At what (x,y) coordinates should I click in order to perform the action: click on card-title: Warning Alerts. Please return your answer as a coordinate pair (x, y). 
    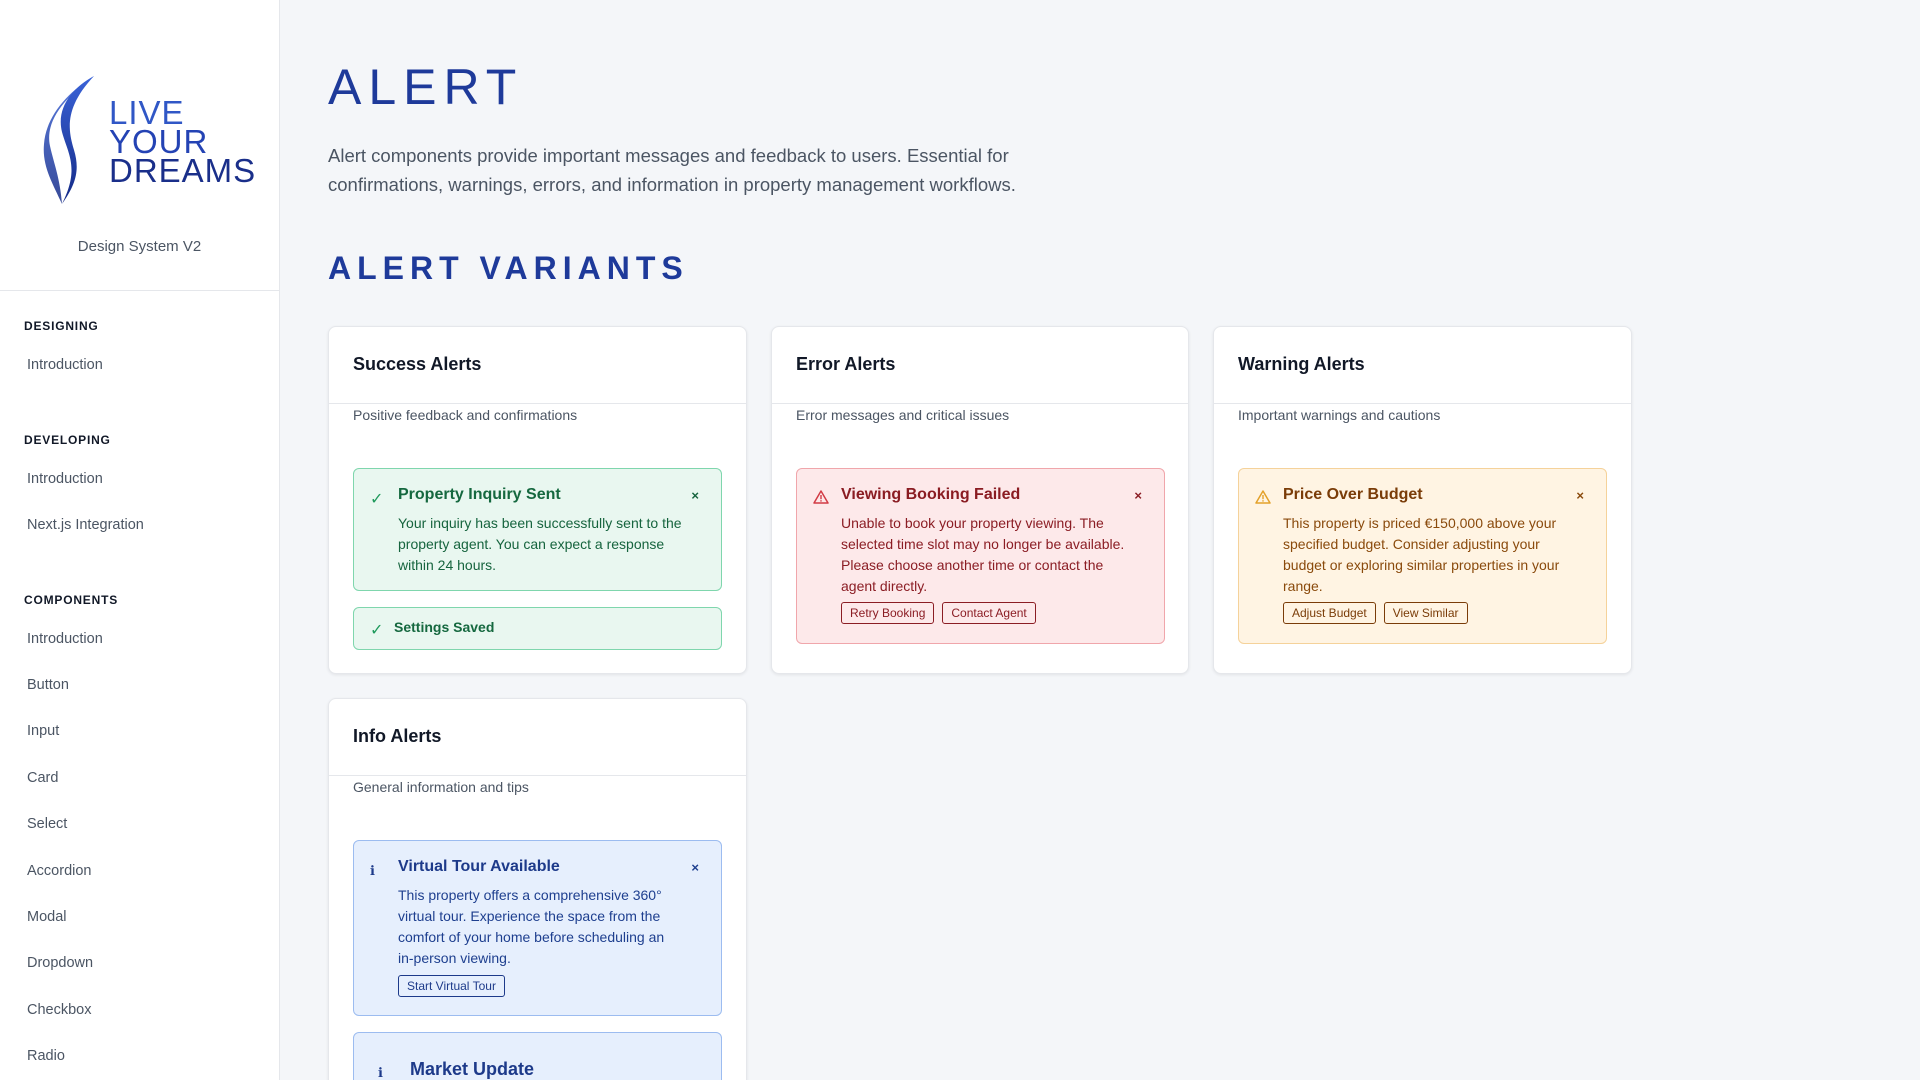
    Looking at the image, I should click on (1301, 364).